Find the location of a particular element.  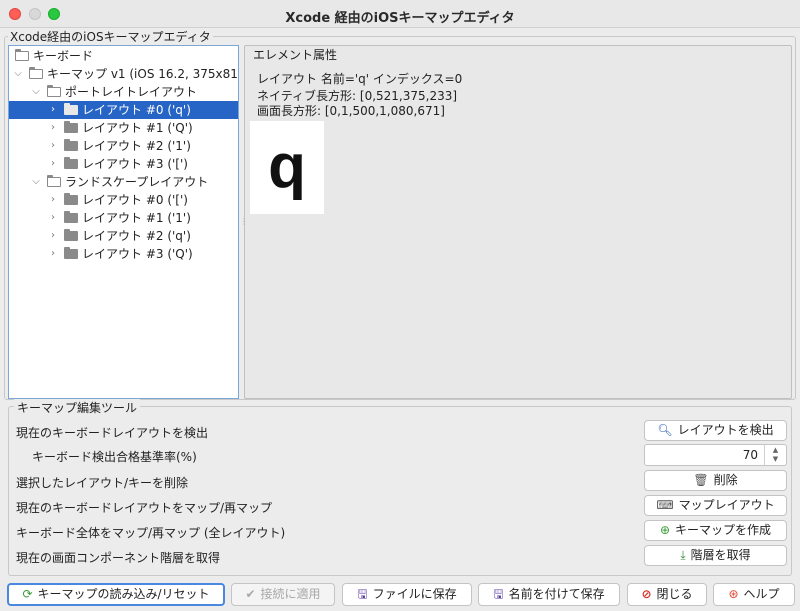

tree-item-keyboard: キーボード is located at coordinates (123, 56).